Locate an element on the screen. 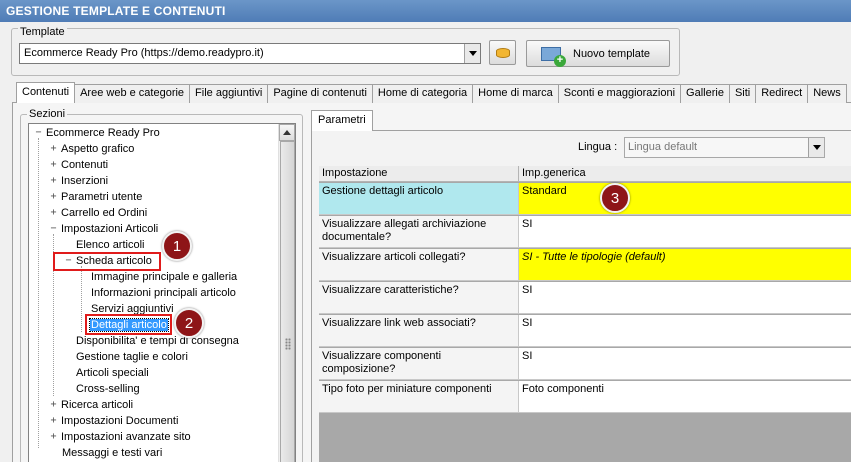  tab-siti: Siti is located at coordinates (742, 93).